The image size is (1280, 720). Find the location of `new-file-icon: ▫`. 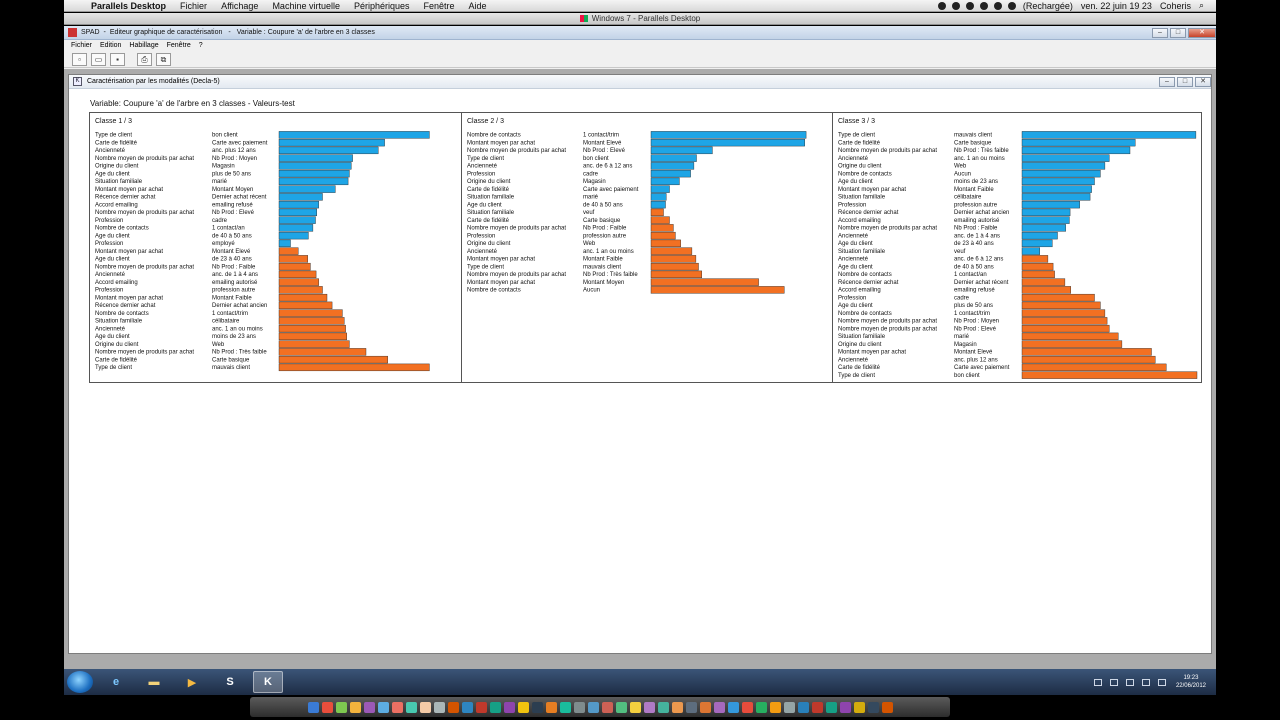

new-file-icon: ▫ is located at coordinates (79, 59).